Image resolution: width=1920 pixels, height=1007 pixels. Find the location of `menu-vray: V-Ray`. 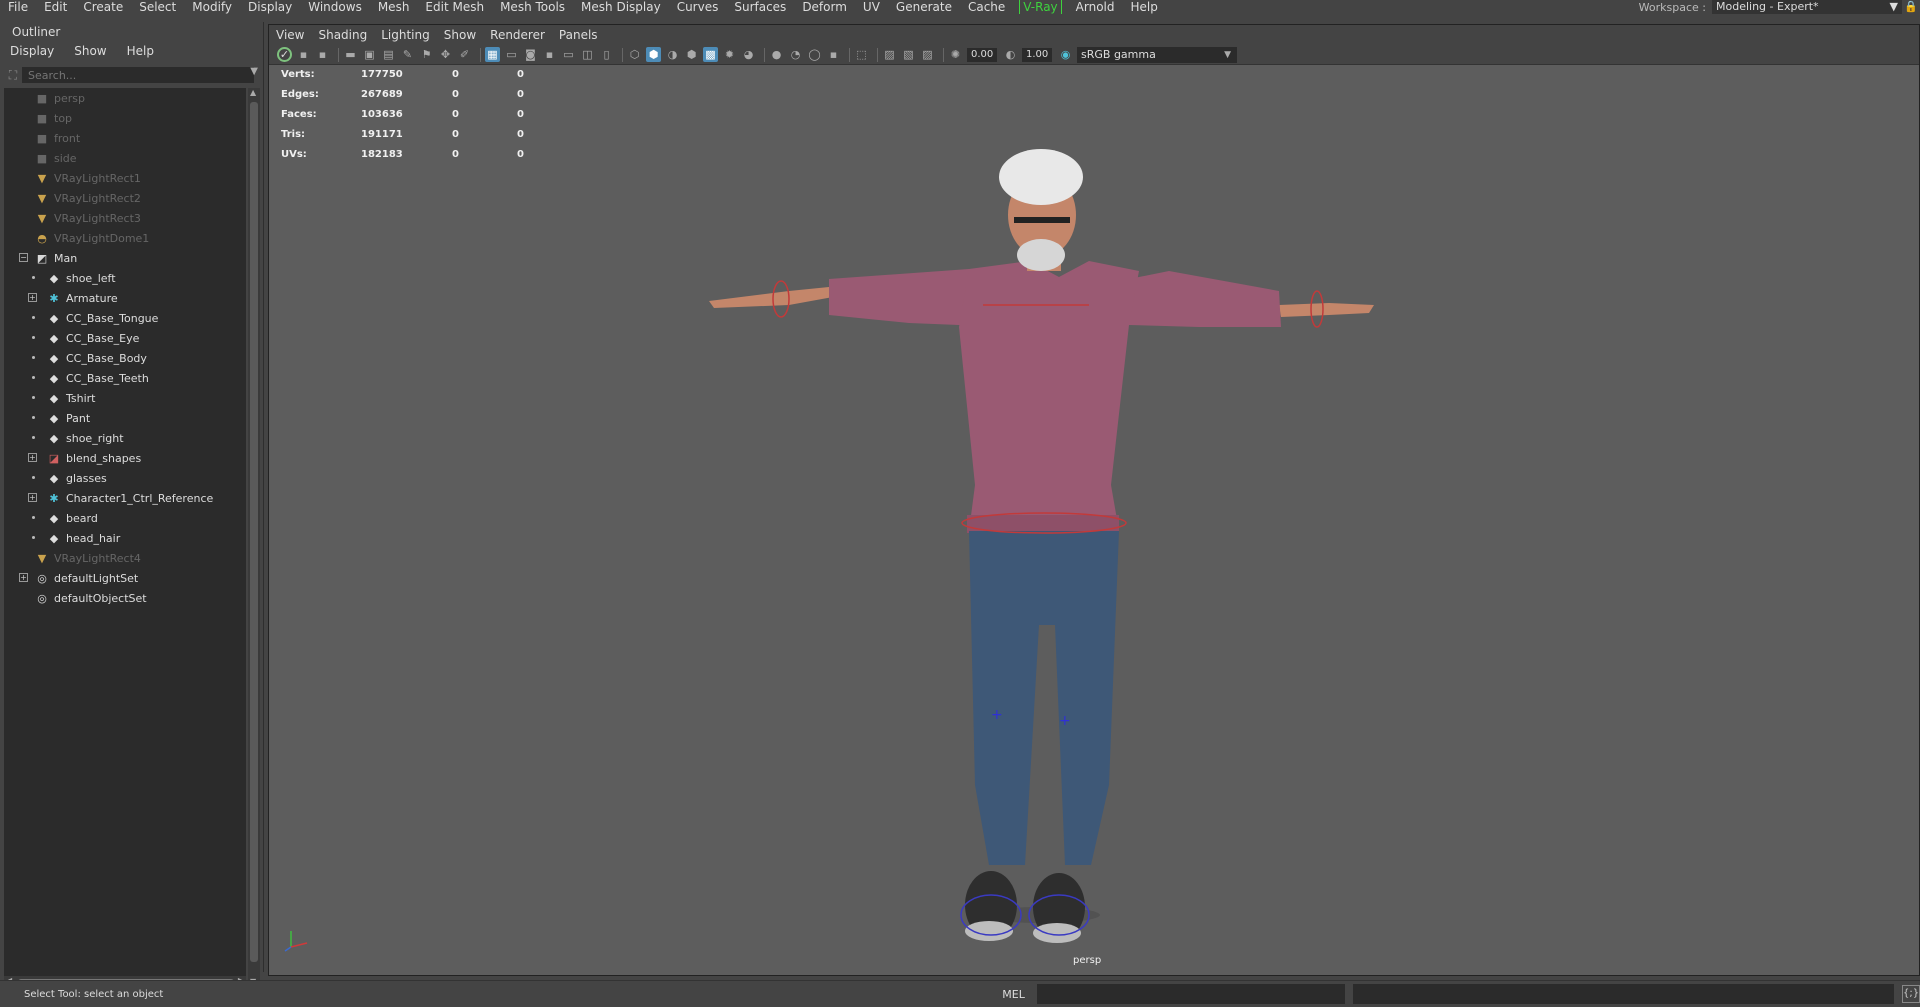

menu-vray: V-Ray is located at coordinates (1040, 7).